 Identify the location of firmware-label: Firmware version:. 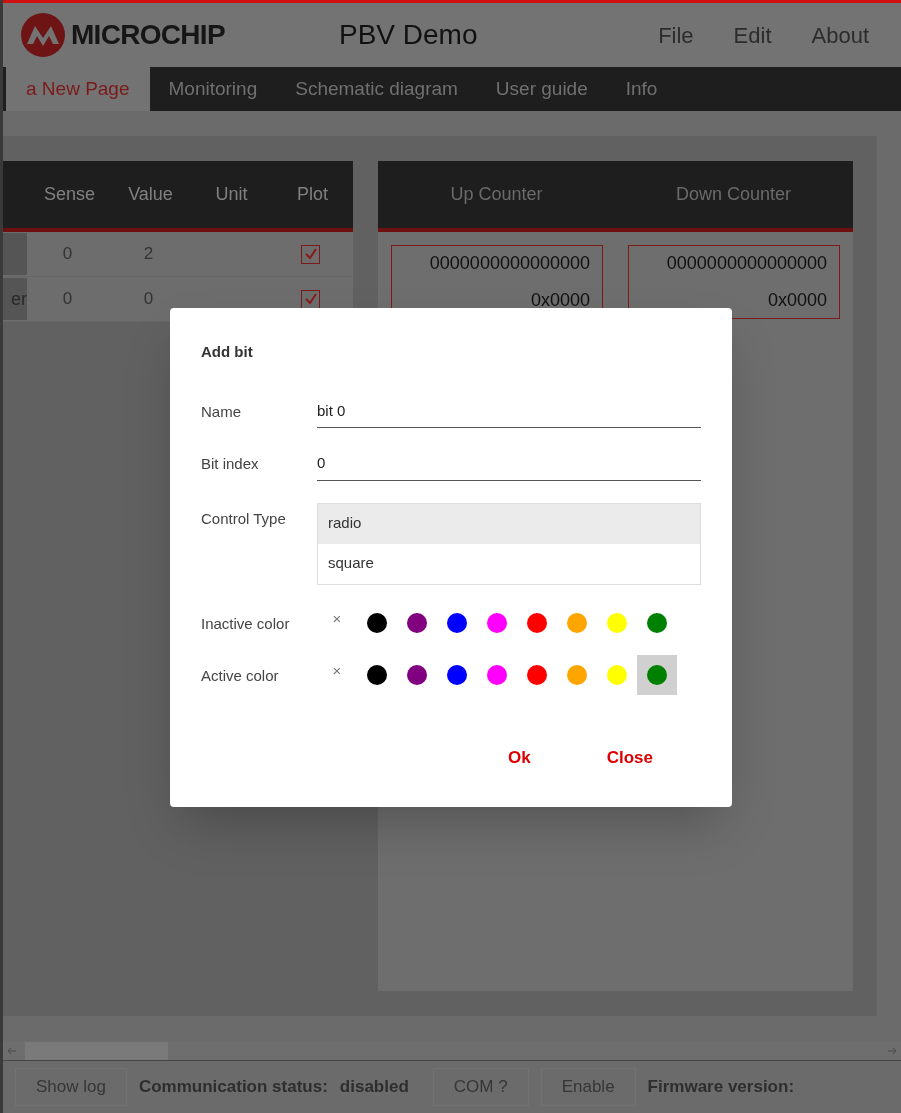
(721, 1087).